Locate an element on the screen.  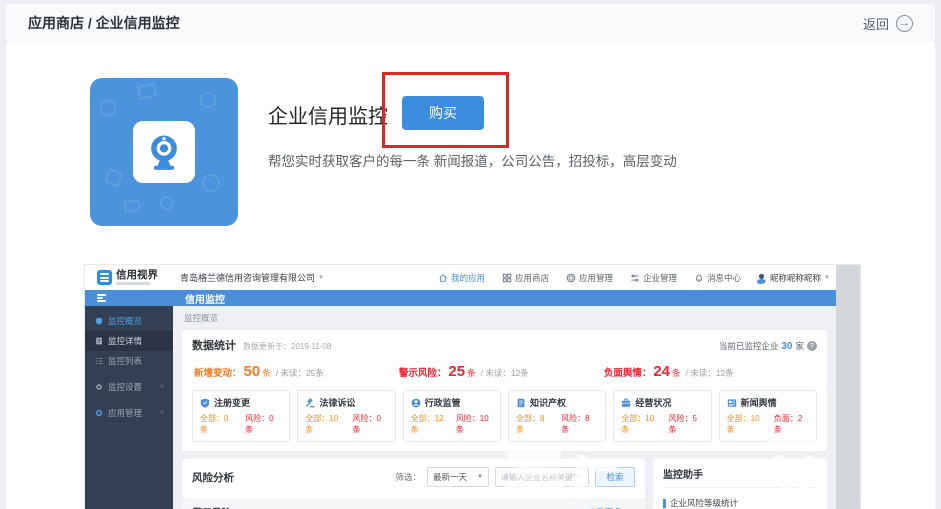
user-badge-icon is located at coordinates (416, 402).